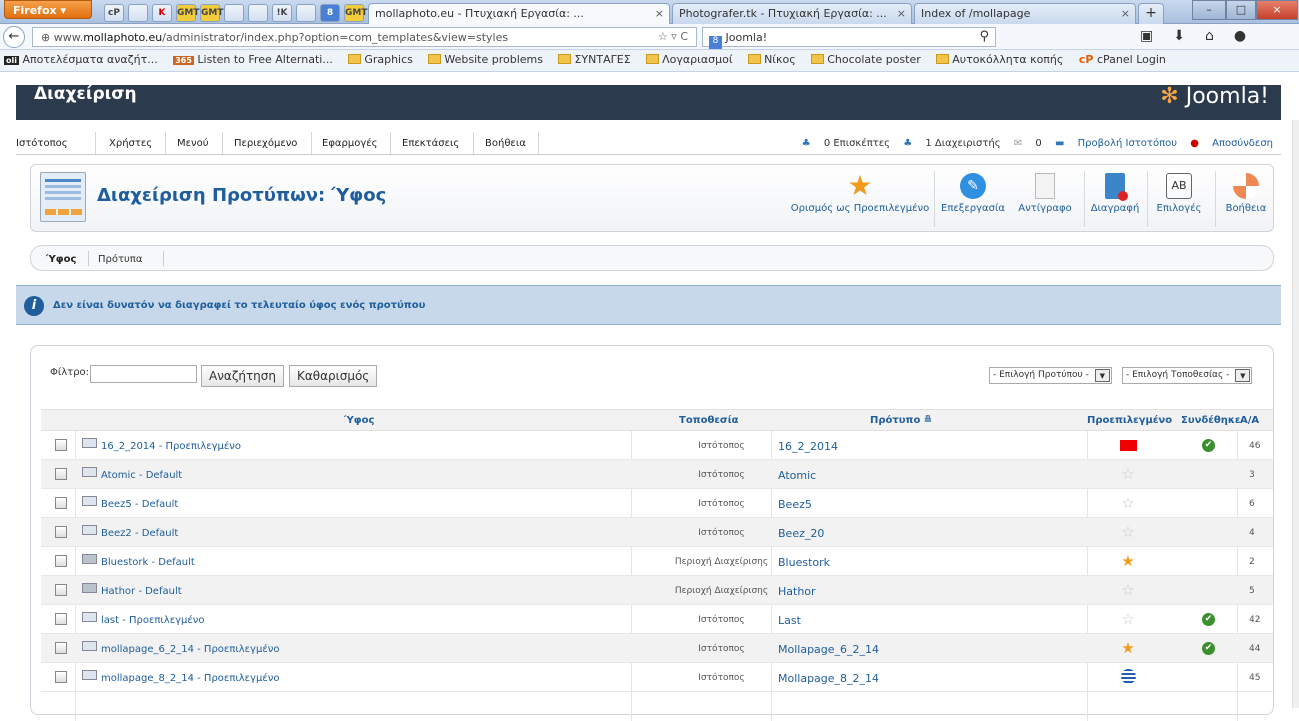  Describe the element at coordinates (162, 13) in the screenshot. I see `pinned-tab-k-icon: K` at that location.